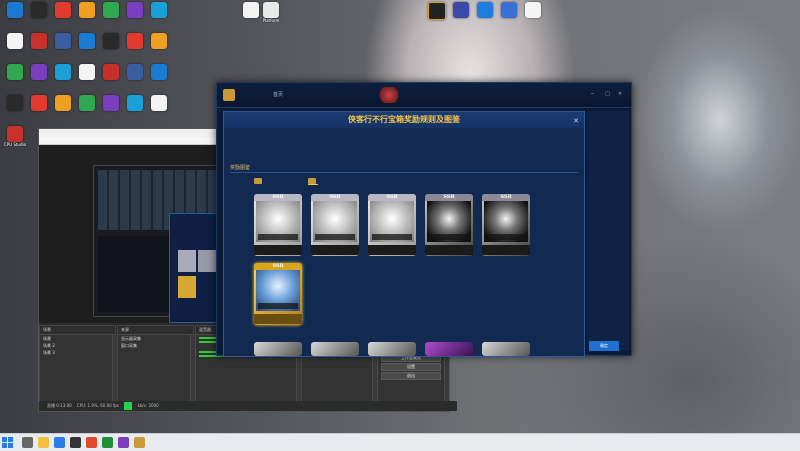  I want to click on game-logo-icon, so click(229, 95).